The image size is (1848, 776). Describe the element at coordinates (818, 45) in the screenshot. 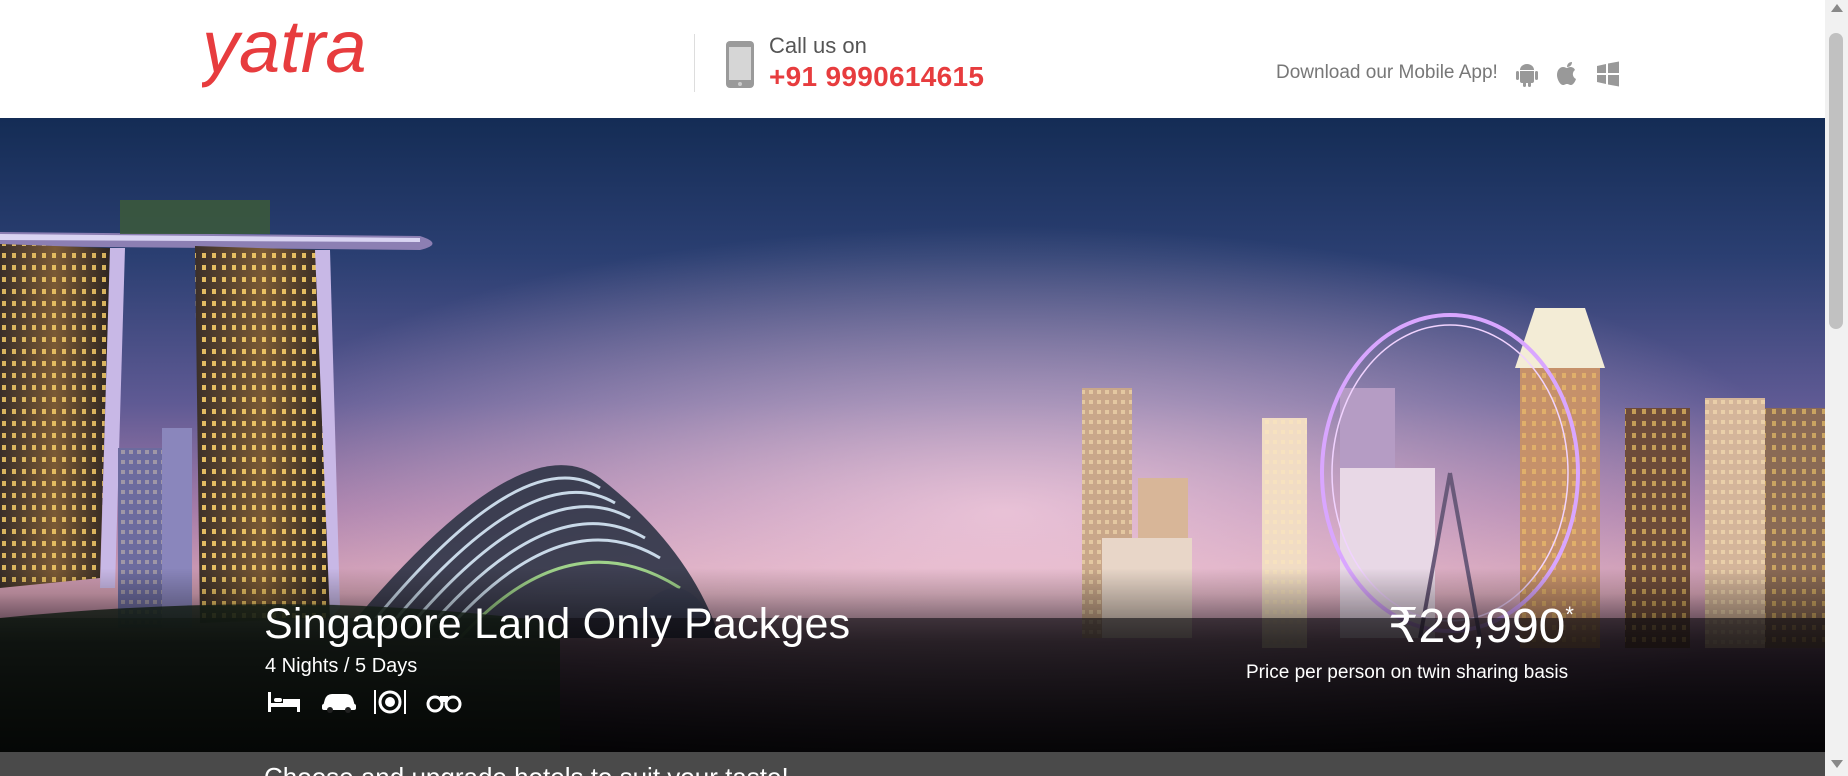

I see `call-label: Call us on` at that location.